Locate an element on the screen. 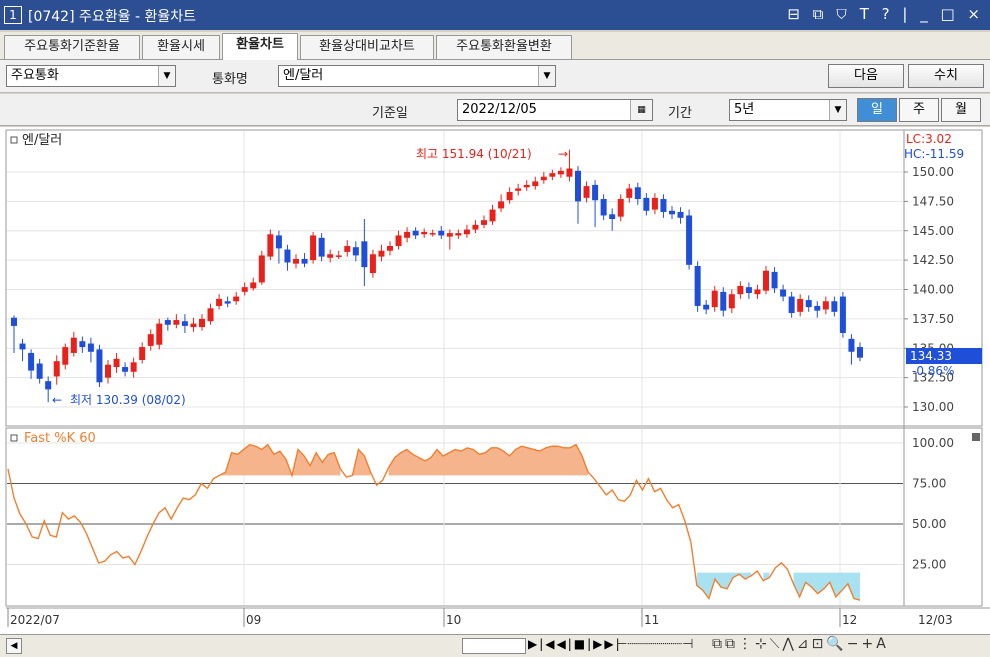  next-button: 다음 is located at coordinates (866, 76).